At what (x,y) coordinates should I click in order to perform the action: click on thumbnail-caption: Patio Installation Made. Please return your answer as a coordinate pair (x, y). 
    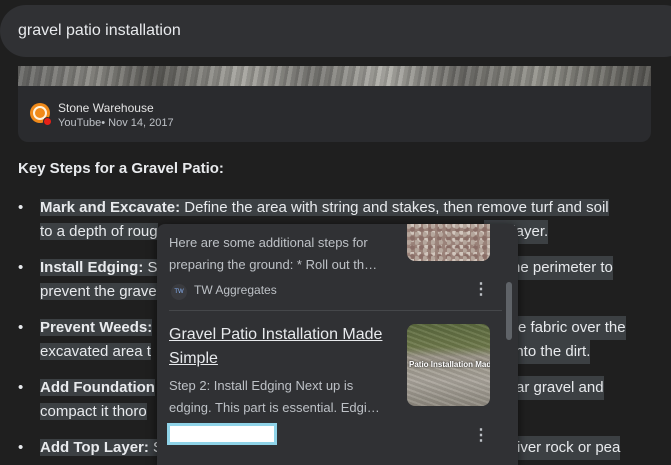
    Looking at the image, I should click on (449, 364).